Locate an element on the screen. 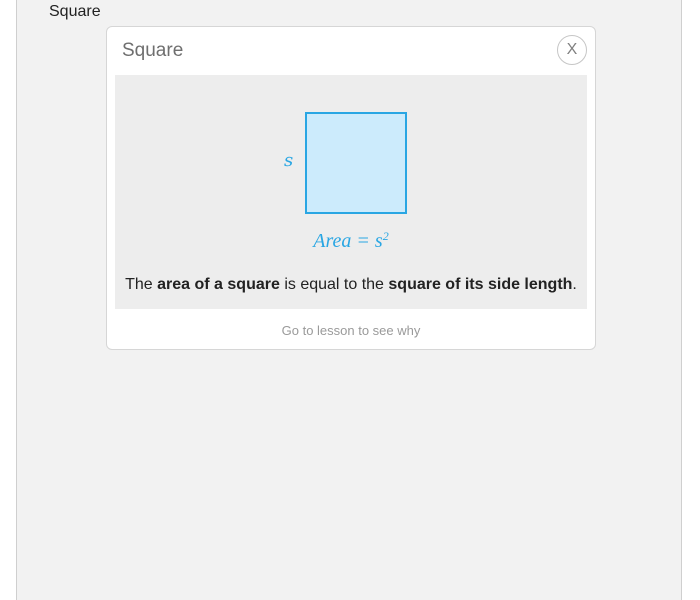  side-length-label: s is located at coordinates (289, 160).